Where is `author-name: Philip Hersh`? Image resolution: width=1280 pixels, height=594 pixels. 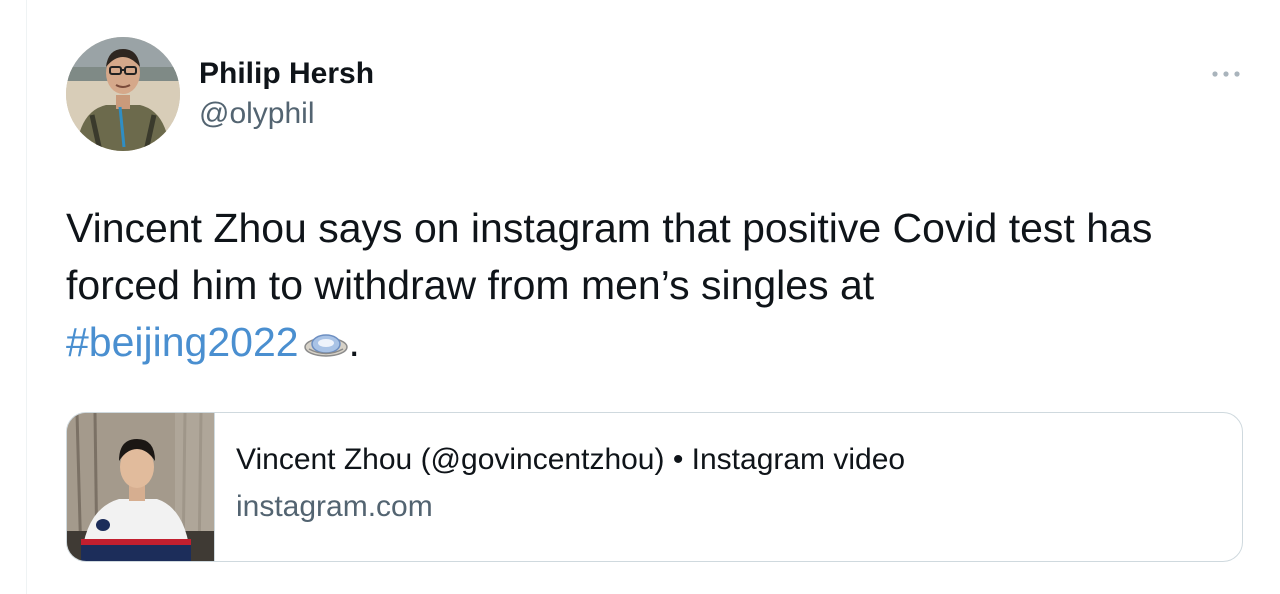
author-name: Philip Hersh is located at coordinates (286, 74).